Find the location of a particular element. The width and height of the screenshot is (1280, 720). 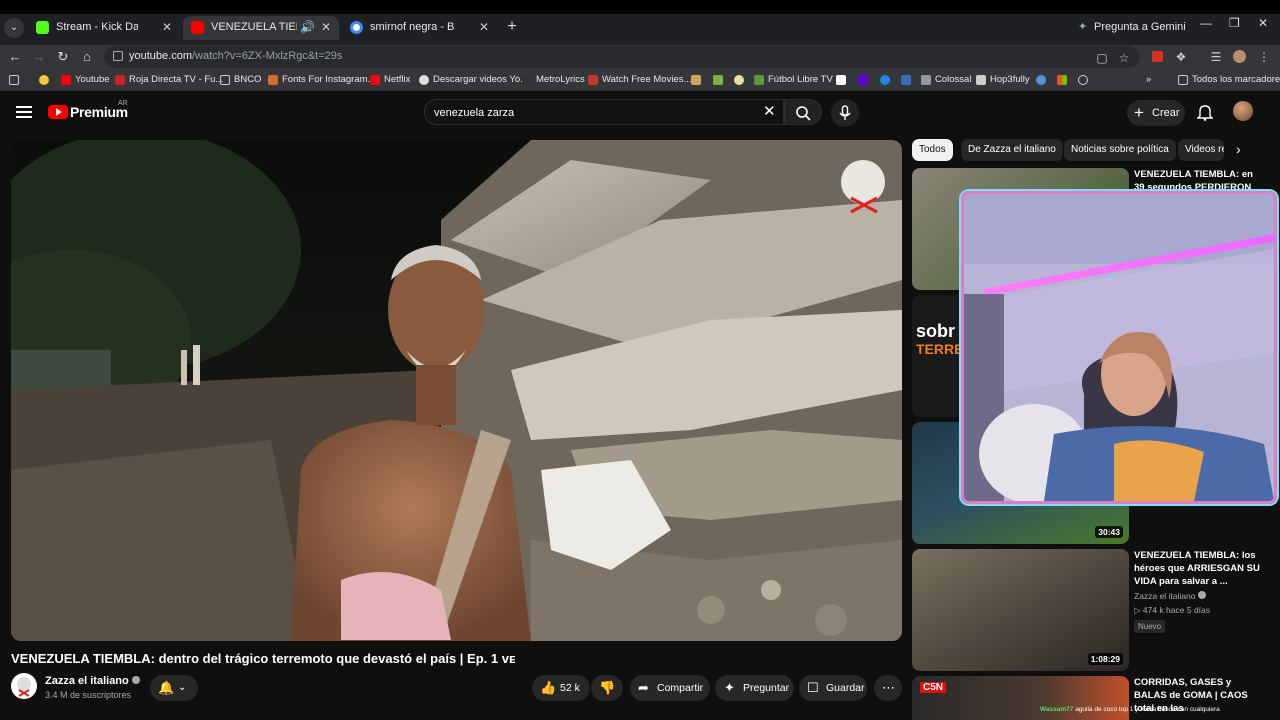

streamer-webcam-overlay is located at coordinates (1119, 347).